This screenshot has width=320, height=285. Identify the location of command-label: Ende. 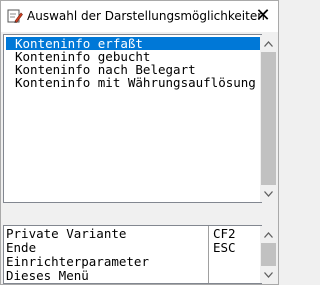
(21, 247).